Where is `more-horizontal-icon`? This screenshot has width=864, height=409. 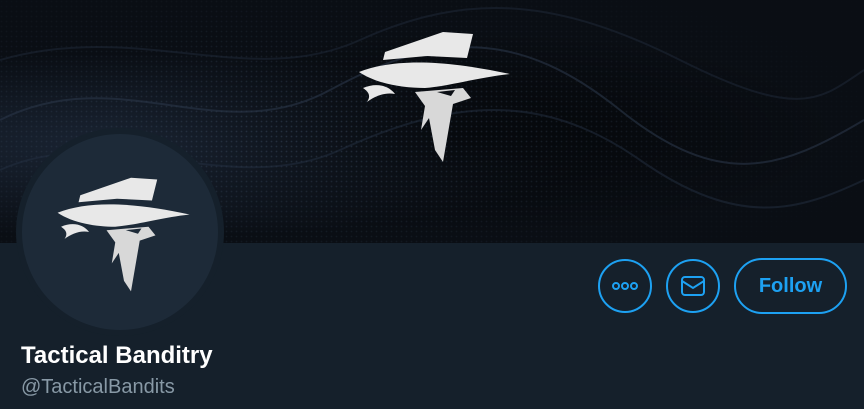
more-horizontal-icon is located at coordinates (625, 286).